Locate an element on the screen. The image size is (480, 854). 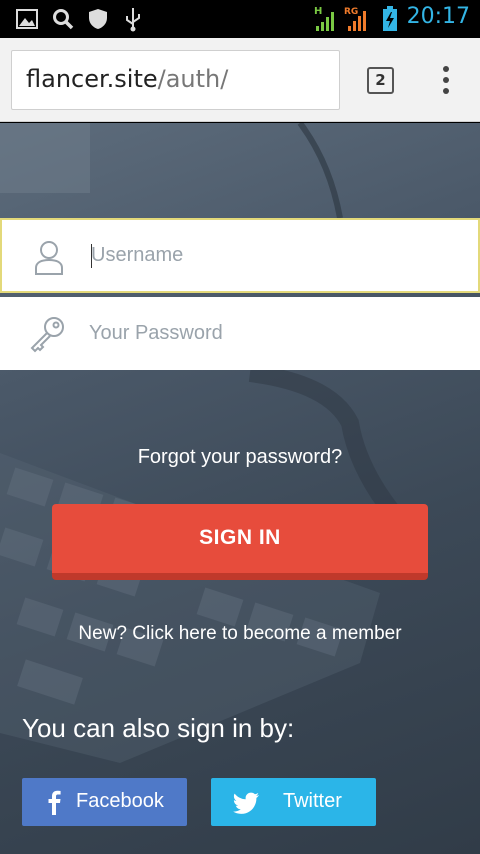
twitter-icon is located at coordinates (246, 803).